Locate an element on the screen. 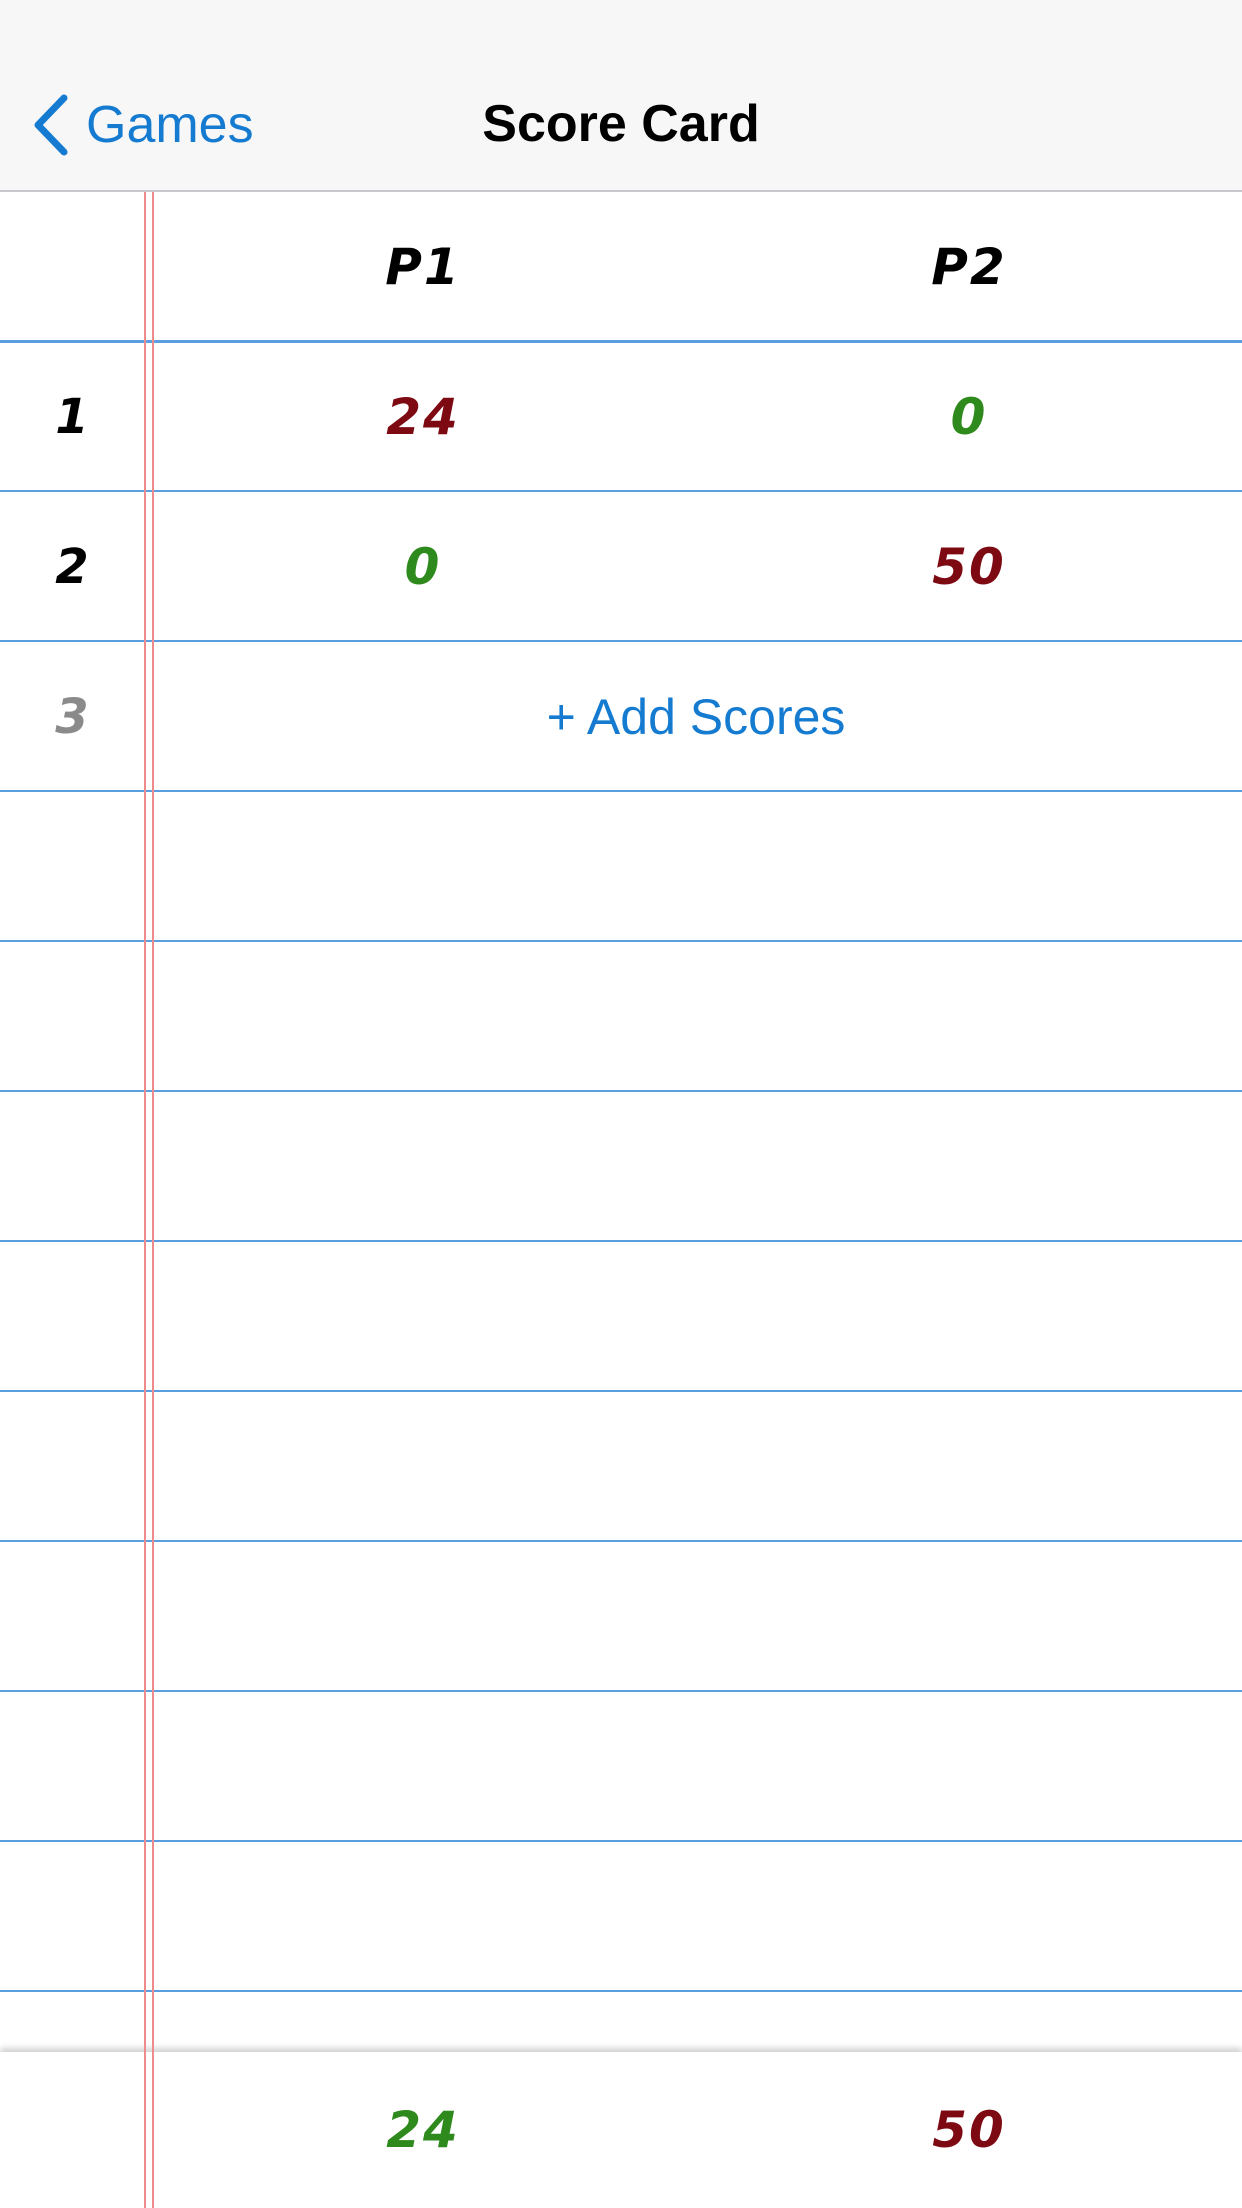 The width and height of the screenshot is (1242, 2208). total-score: 24 is located at coordinates (423, 2130).